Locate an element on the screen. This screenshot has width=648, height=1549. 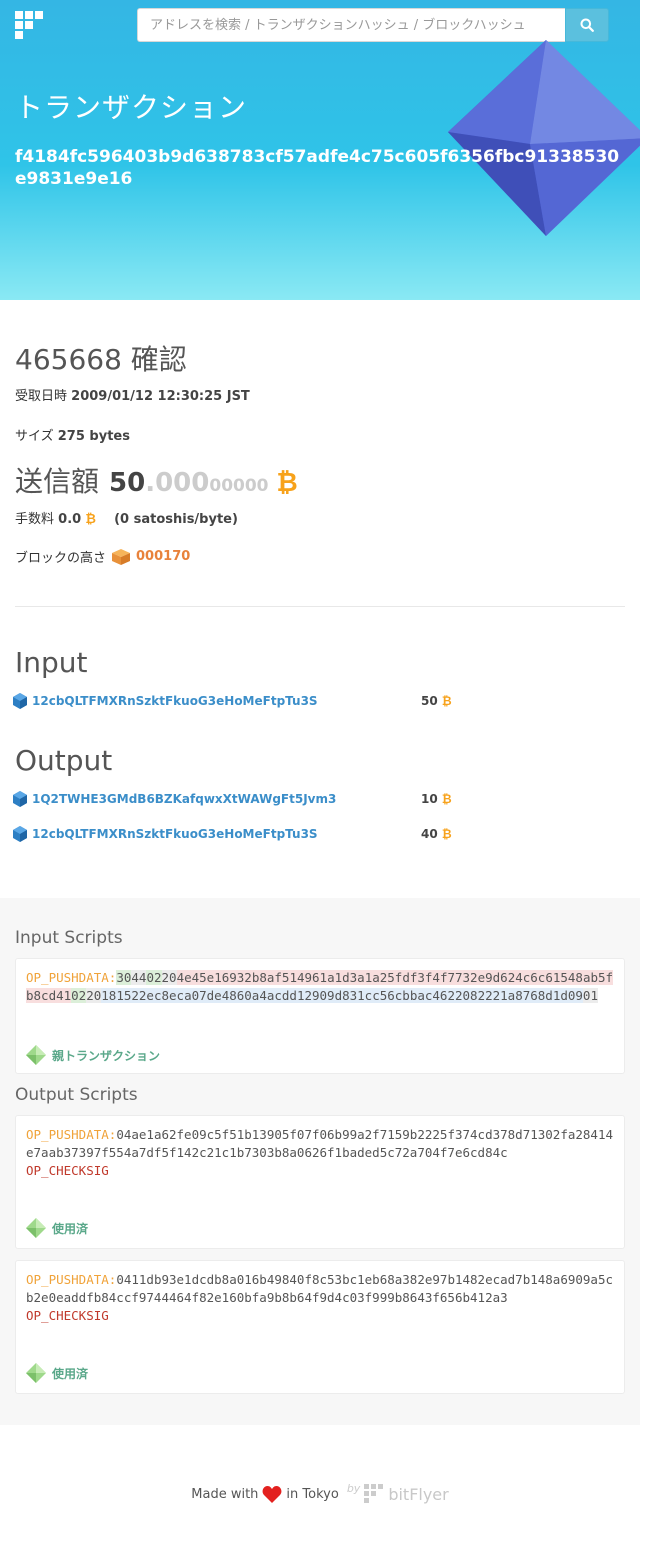
input-value: 50 ₿ is located at coordinates (436, 701).